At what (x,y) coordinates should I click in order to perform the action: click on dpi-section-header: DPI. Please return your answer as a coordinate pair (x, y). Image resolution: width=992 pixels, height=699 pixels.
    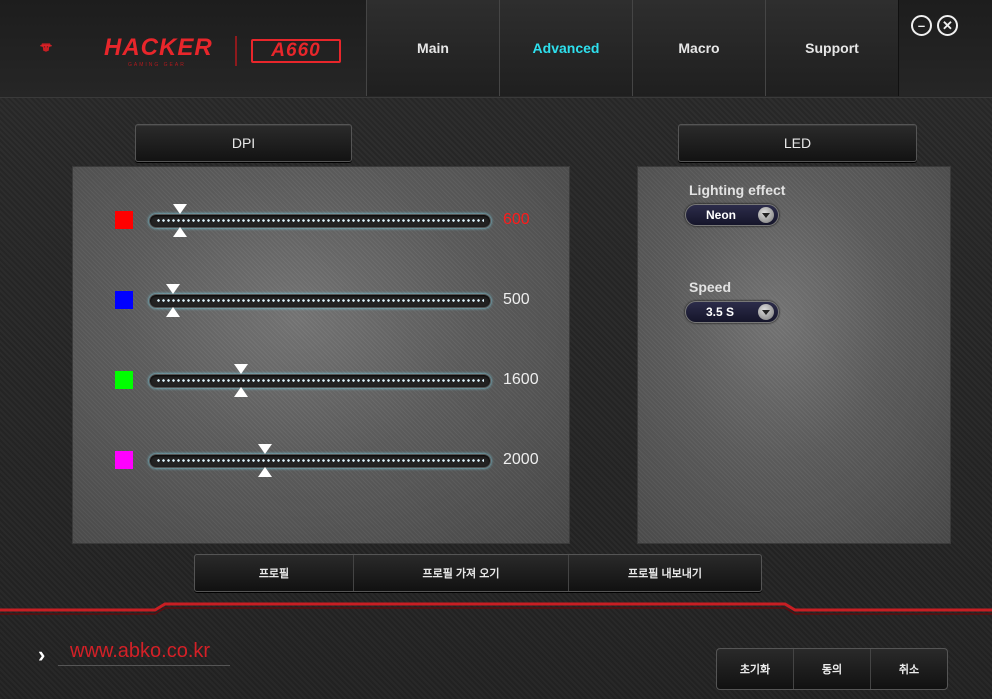
    Looking at the image, I should click on (243, 143).